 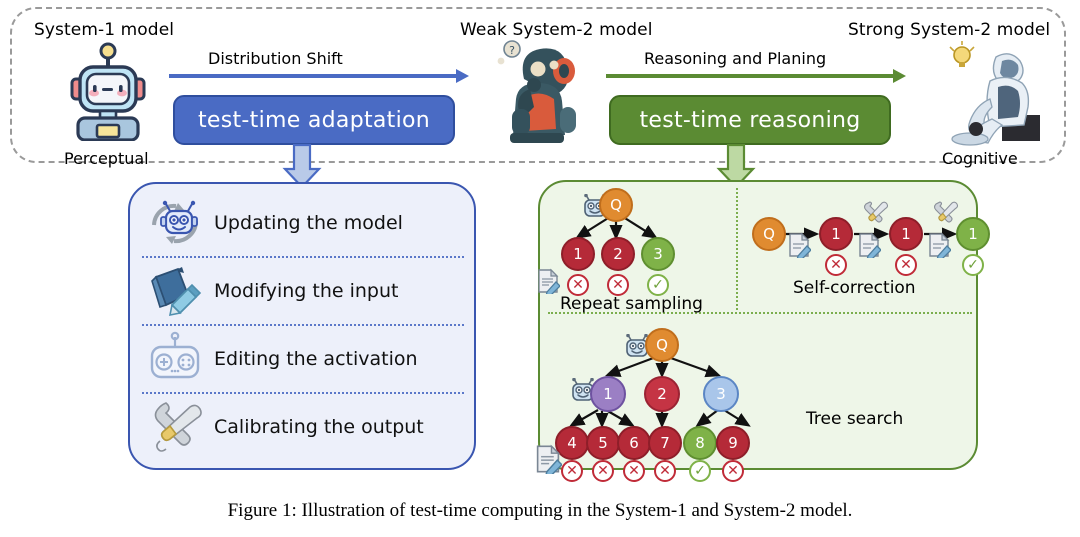 I want to click on test-time-adaptation-button: test-time adaptation, so click(x=314, y=120).